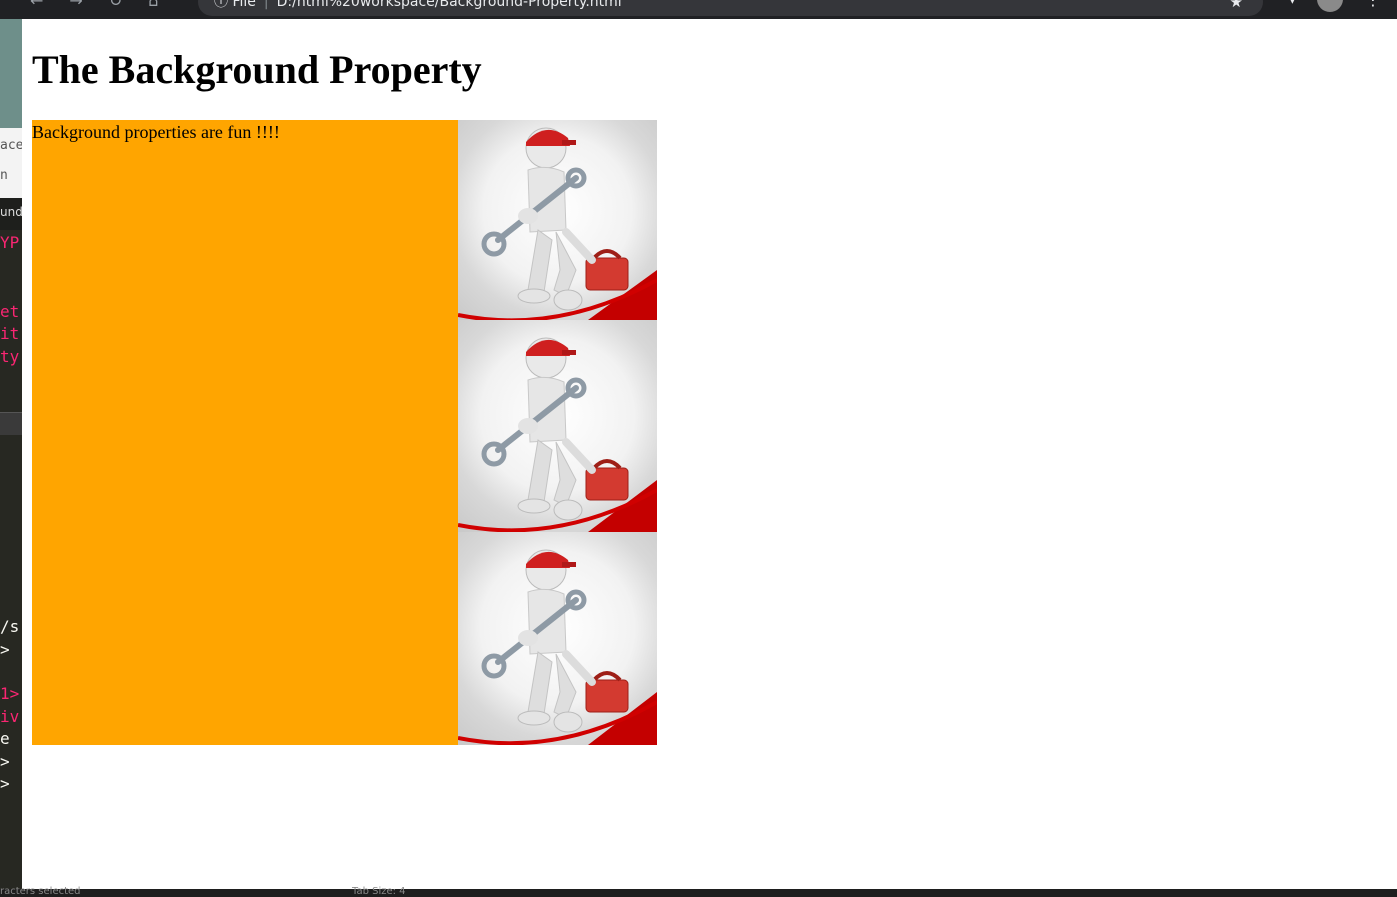 Image resolution: width=1397 pixels, height=897 pixels. I want to click on nav-buttons: ← → ↻ ⌂, so click(94, 5).